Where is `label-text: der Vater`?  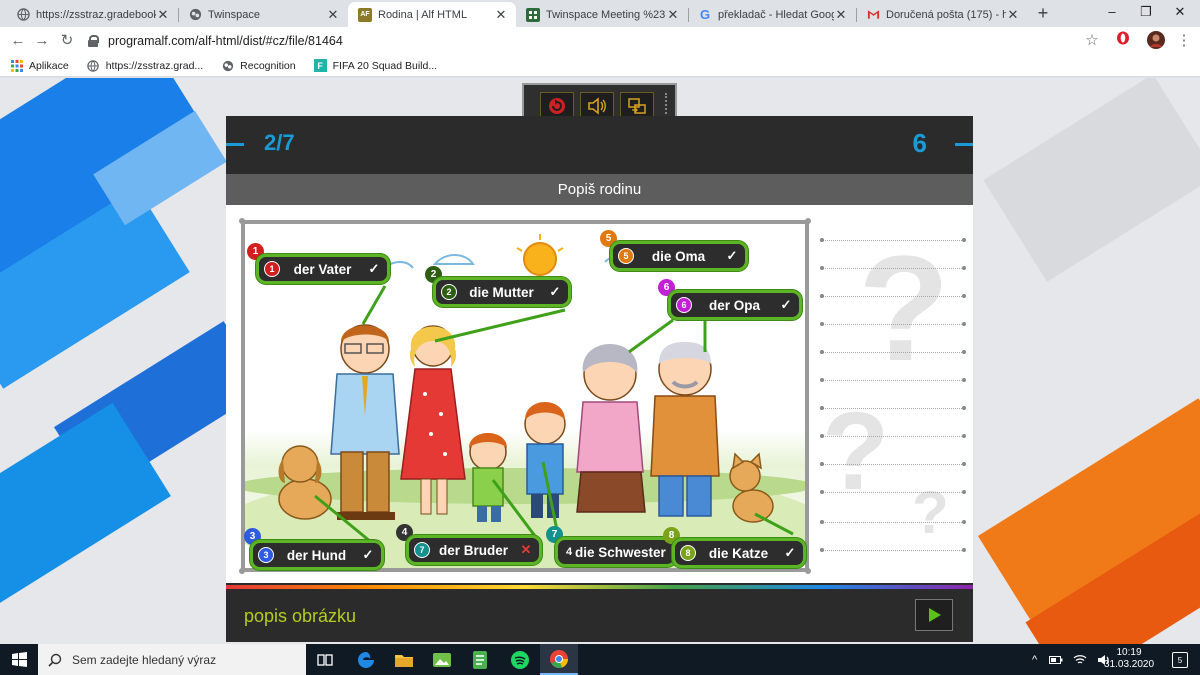
label-text: der Vater is located at coordinates (322, 269).